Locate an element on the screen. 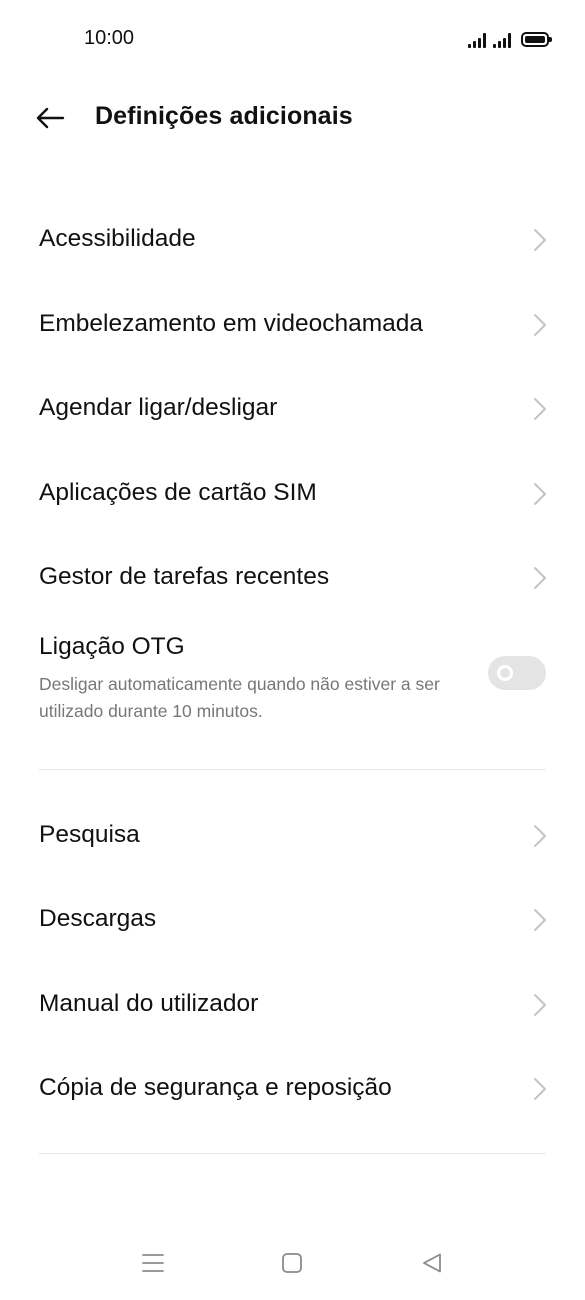 Image resolution: width=585 pixels, height=1300 pixels. divider is located at coordinates (292, 1153).